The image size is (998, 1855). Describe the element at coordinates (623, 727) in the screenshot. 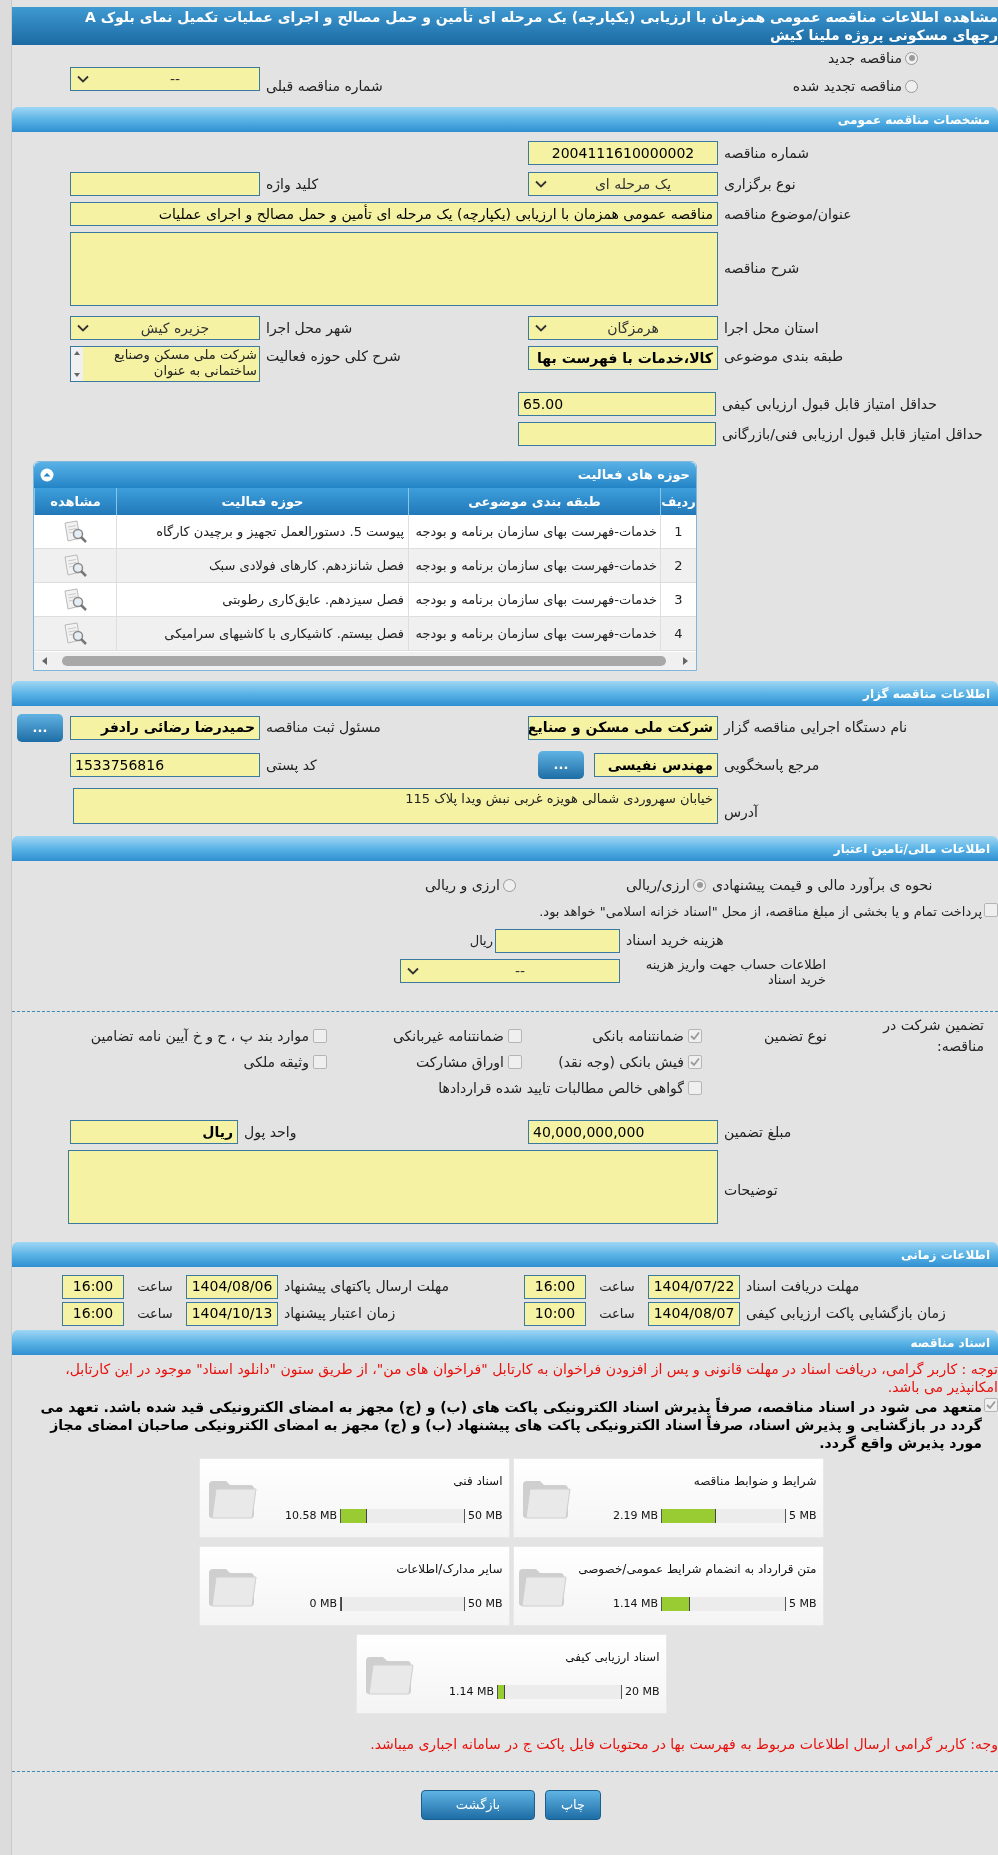

I see `input-field: شرکت ملی مسکن و صنایع` at that location.